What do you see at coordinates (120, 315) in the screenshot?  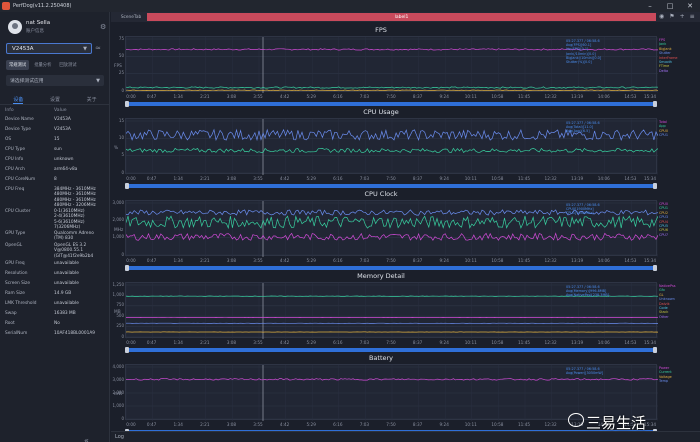 I see `y-tick-label: 500` at bounding box center [120, 315].